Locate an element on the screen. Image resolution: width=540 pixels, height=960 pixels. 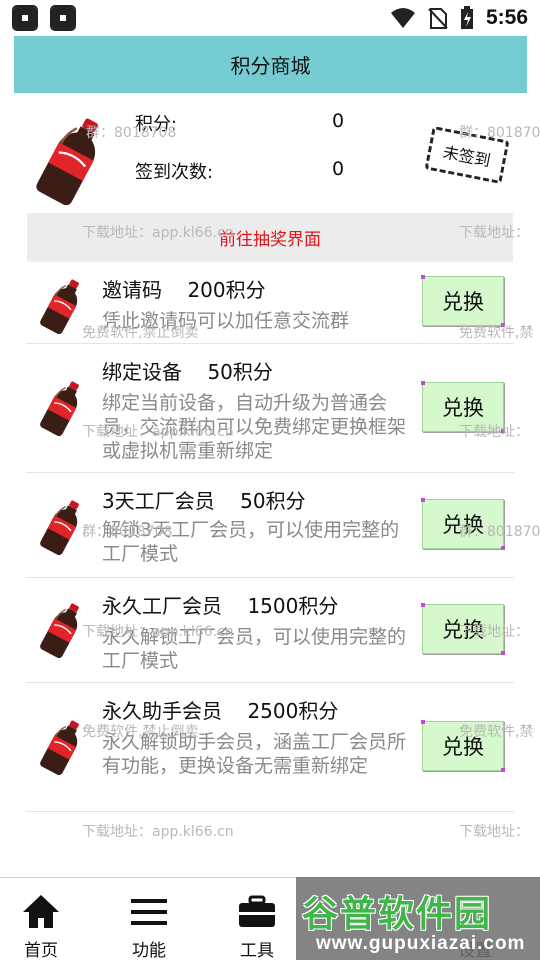
item-points: 2500积分 is located at coordinates (293, 711).